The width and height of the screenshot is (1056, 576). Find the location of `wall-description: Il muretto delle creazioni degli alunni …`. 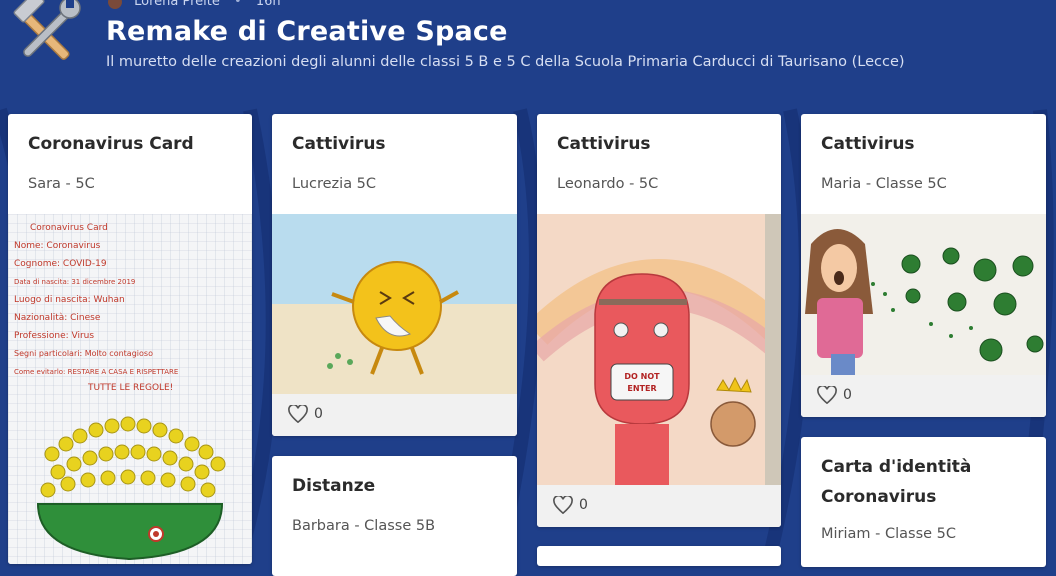

wall-description: Il muretto delle creazioni degli alunni … is located at coordinates (505, 62).